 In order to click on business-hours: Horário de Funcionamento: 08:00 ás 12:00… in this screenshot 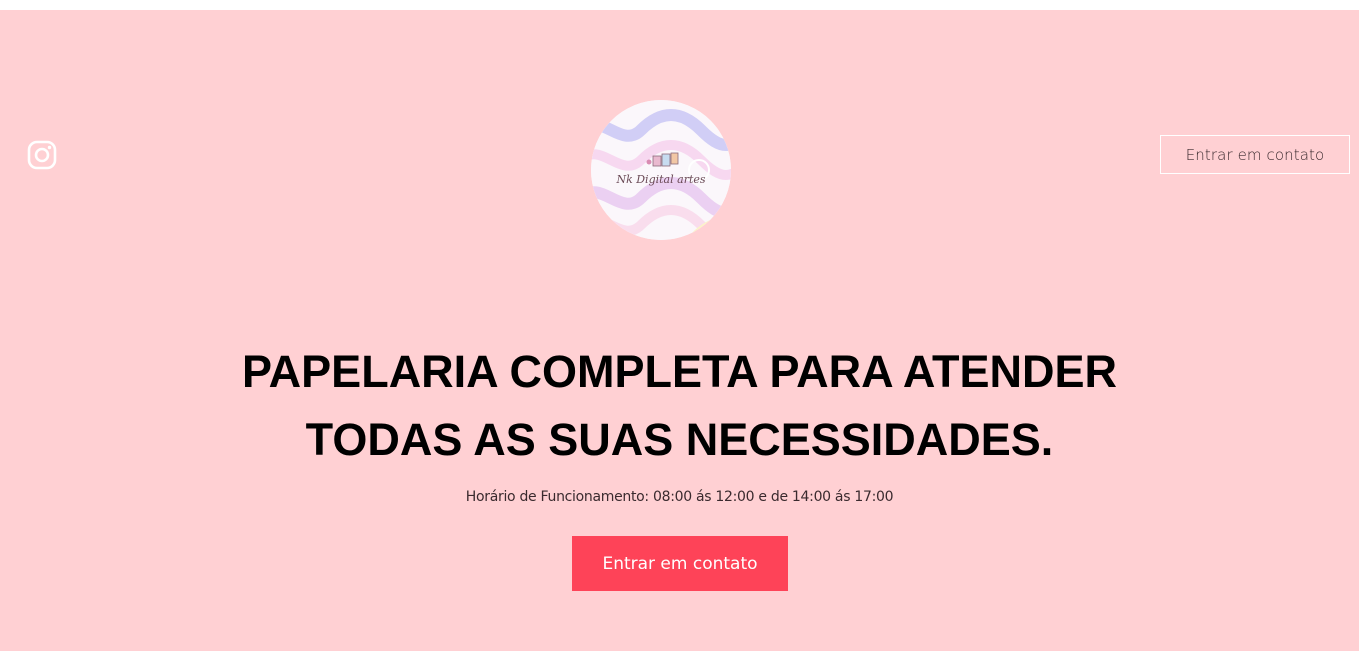, I will do `click(679, 497)`.